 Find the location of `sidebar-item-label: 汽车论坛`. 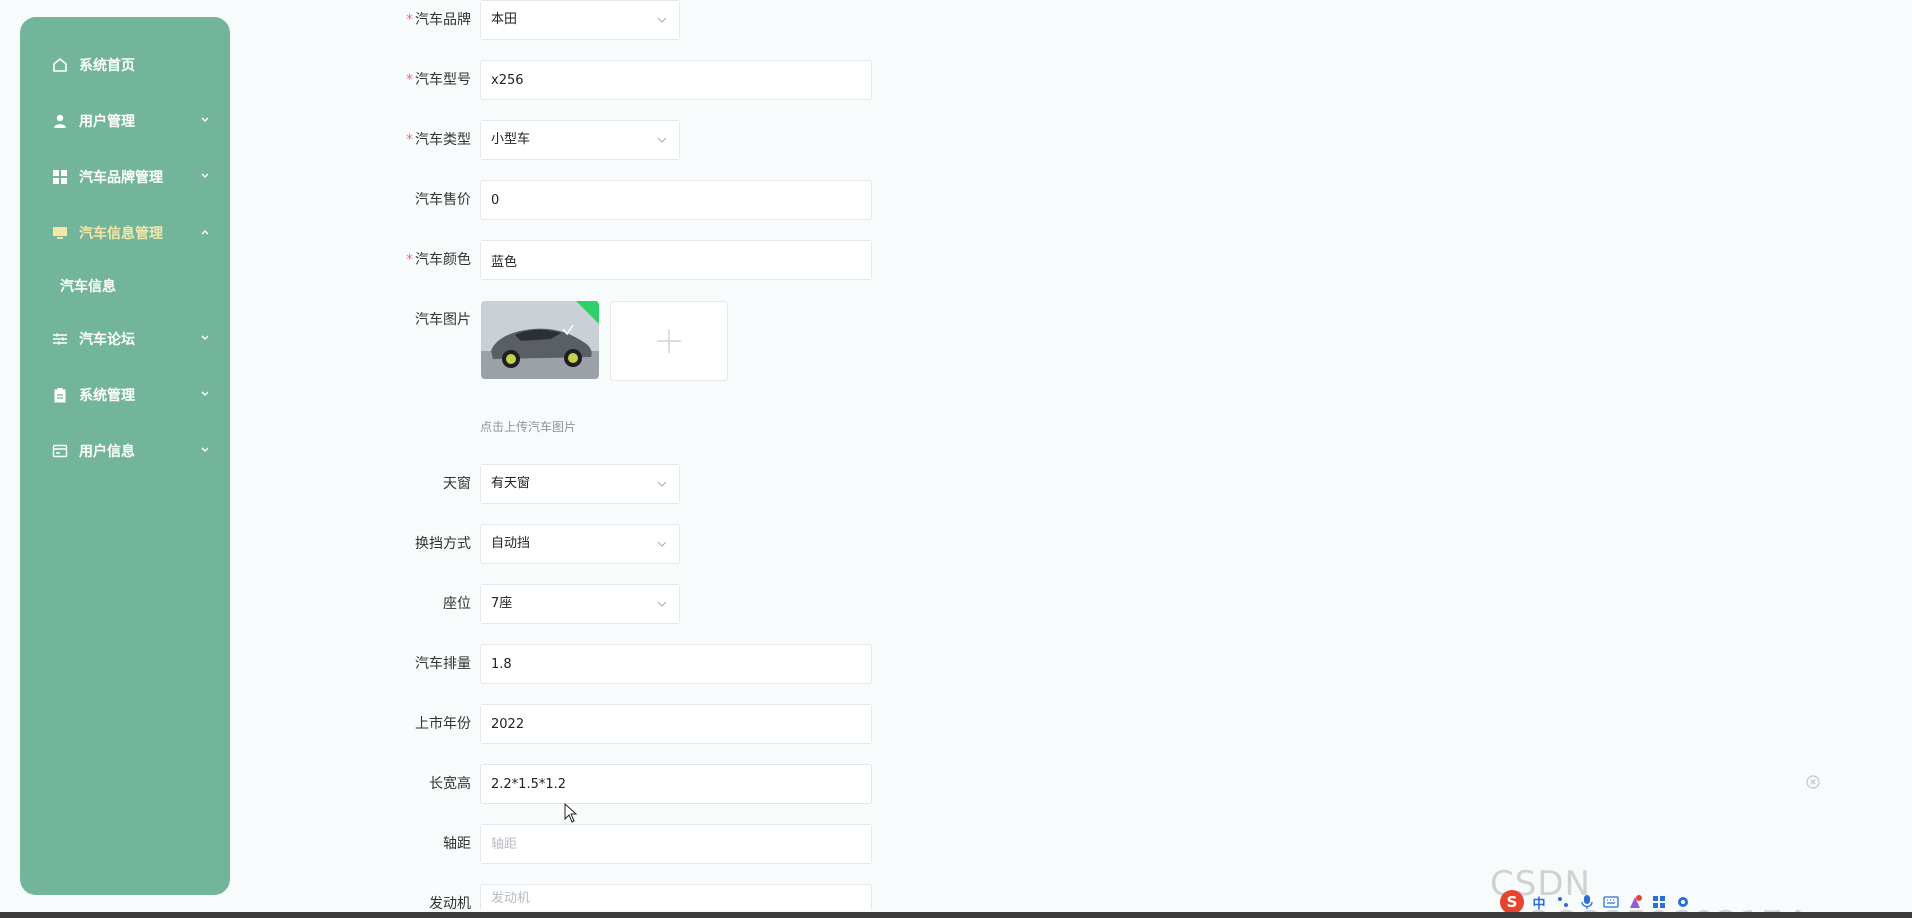

sidebar-item-label: 汽车论坛 is located at coordinates (107, 340).